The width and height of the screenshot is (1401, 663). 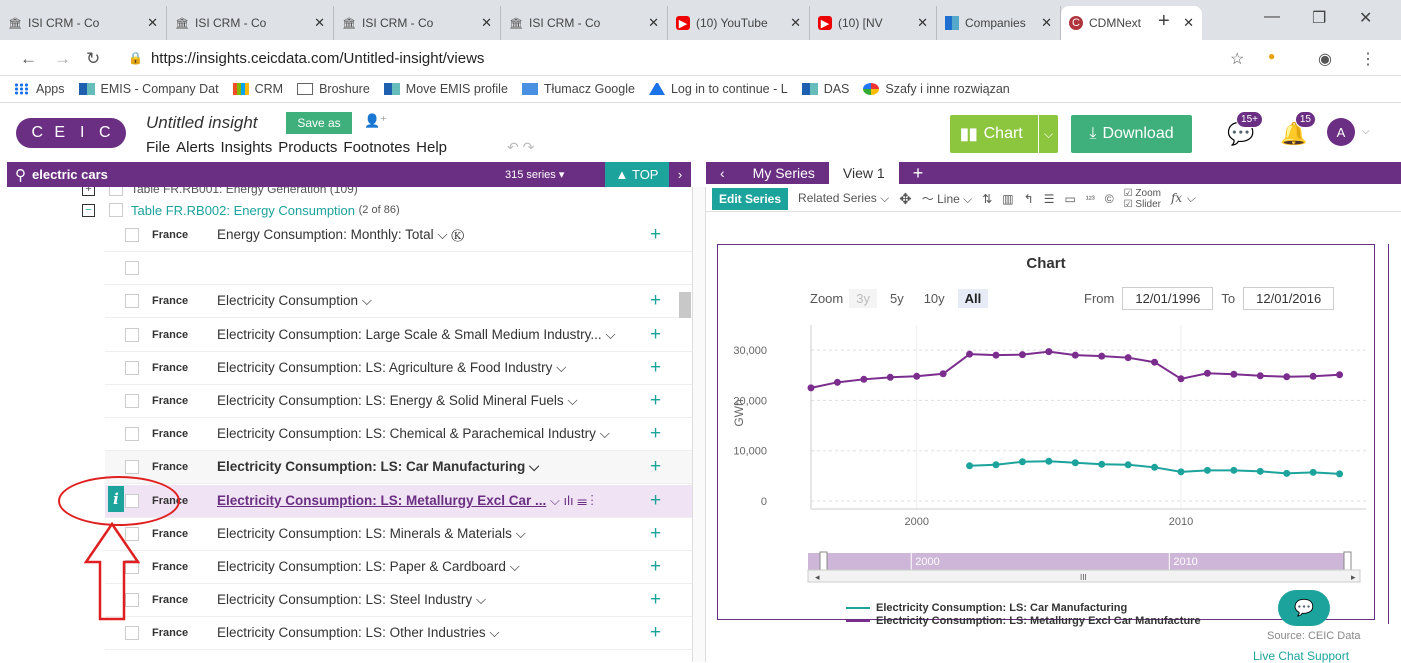 I want to click on forward-button: →, so click(x=62, y=59).